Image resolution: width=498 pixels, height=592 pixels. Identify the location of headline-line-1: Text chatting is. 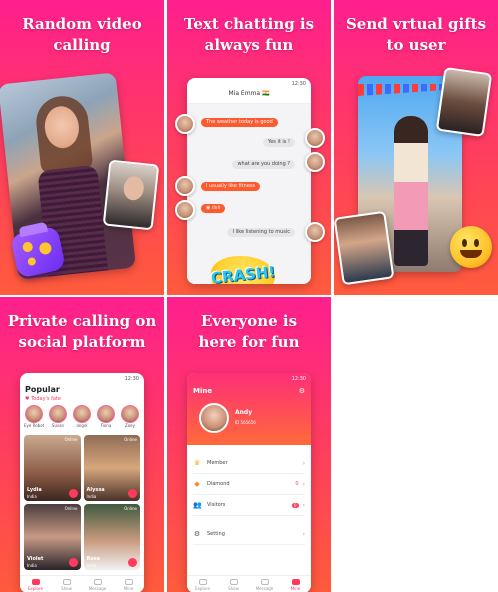
(249, 24).